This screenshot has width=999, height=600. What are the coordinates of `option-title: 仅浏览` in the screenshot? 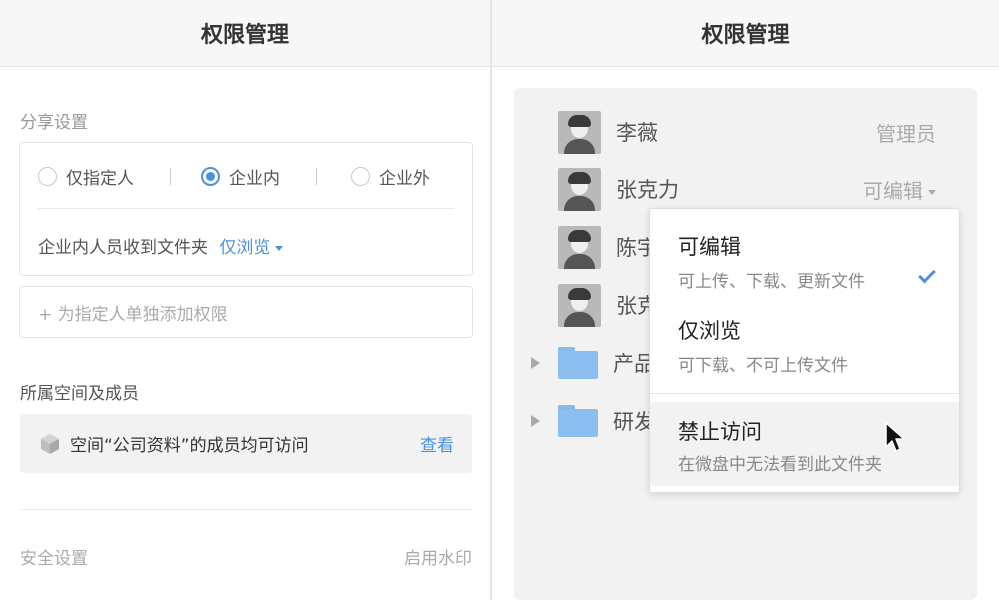 It's located at (709, 331).